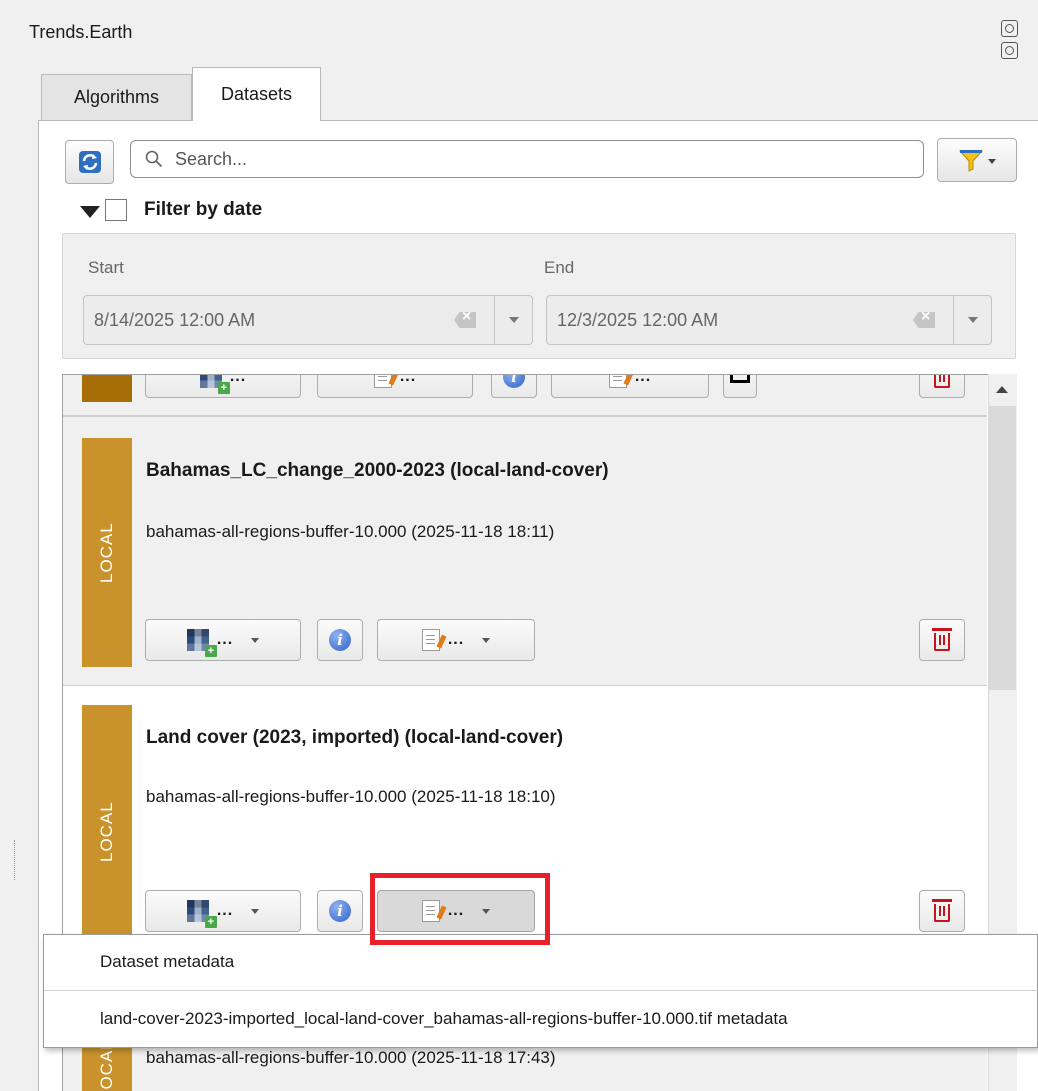 Image resolution: width=1038 pixels, height=1091 pixels. I want to click on menu-separator, so click(541, 990).